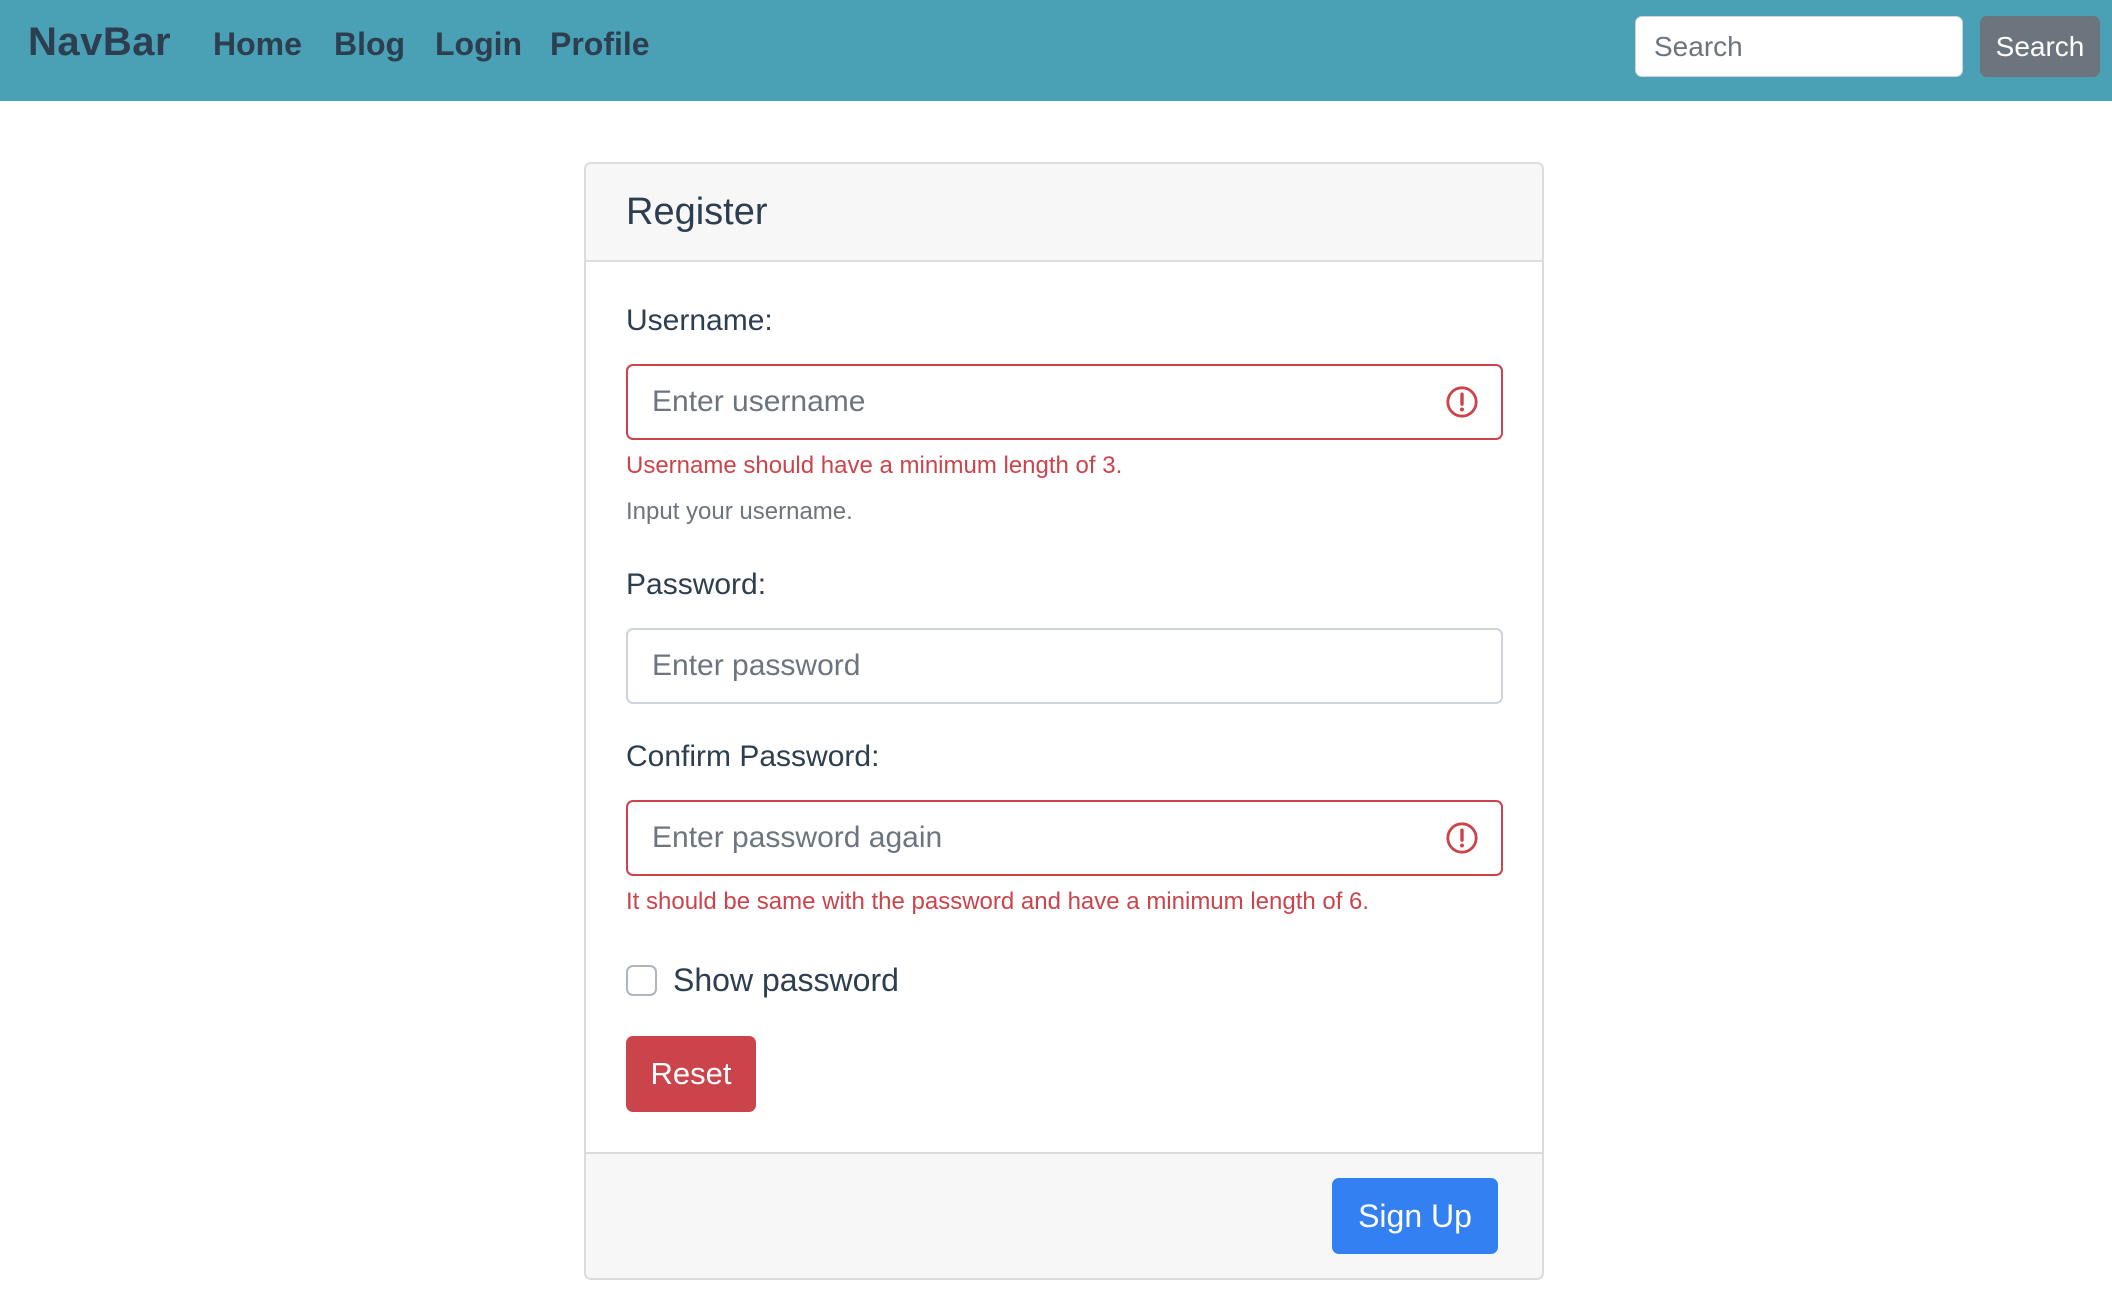 The width and height of the screenshot is (2112, 1306). Describe the element at coordinates (1064, 213) in the screenshot. I see `card-header: Register` at that location.